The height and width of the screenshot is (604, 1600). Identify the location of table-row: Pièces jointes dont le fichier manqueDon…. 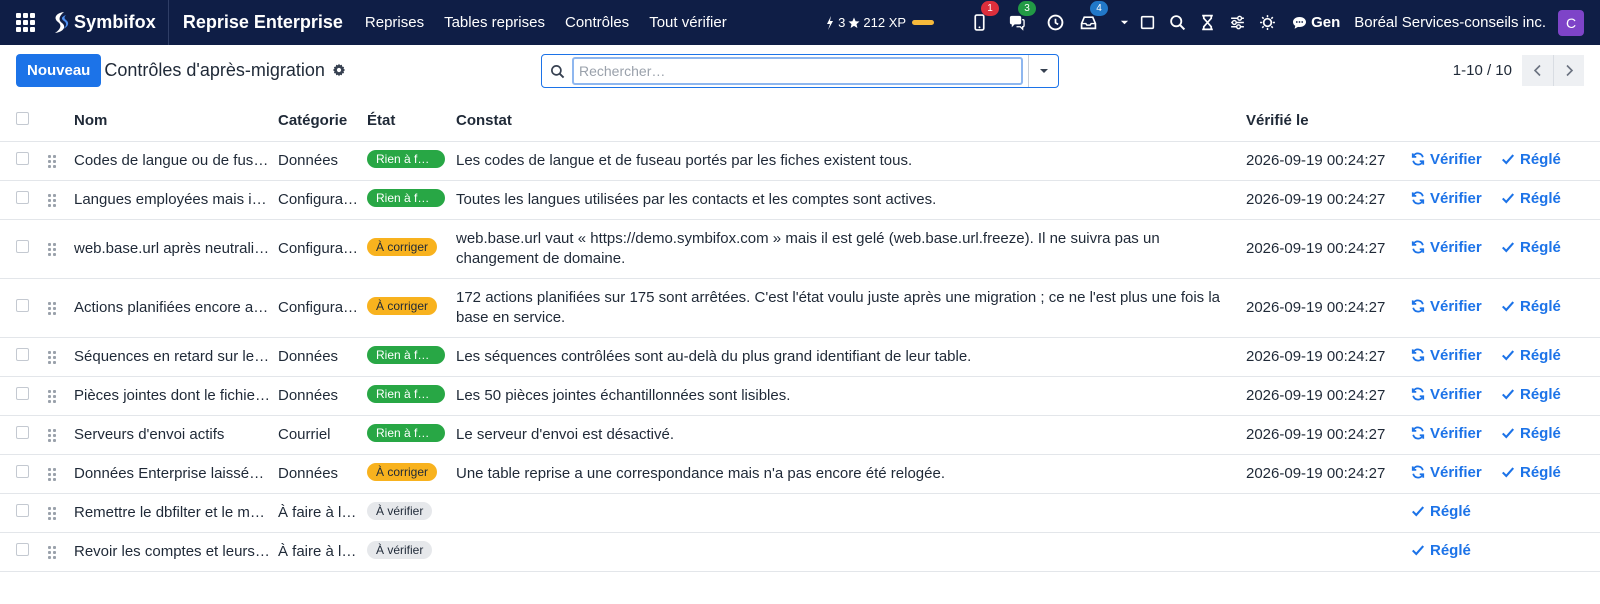
(800, 396).